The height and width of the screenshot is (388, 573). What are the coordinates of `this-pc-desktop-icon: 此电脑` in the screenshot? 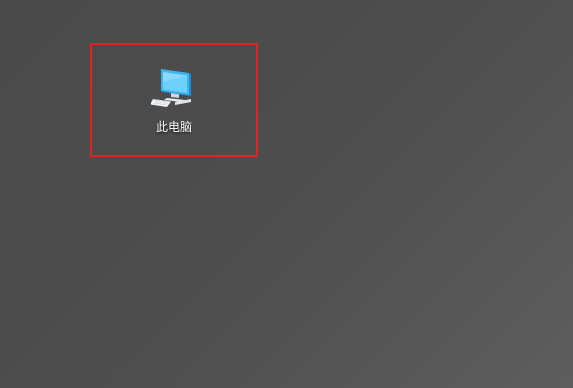 It's located at (174, 103).